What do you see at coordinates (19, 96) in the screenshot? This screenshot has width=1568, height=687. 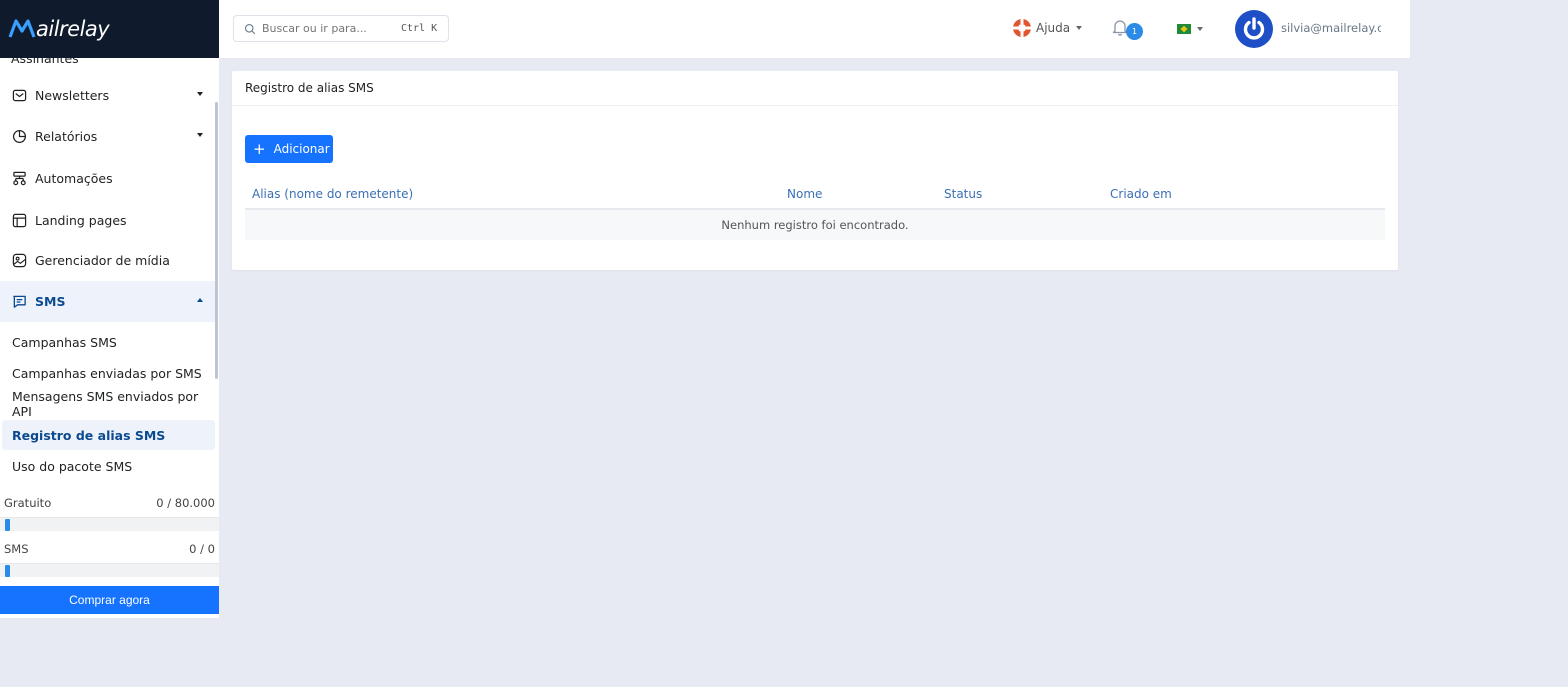 I see `envelope-icon` at bounding box center [19, 96].